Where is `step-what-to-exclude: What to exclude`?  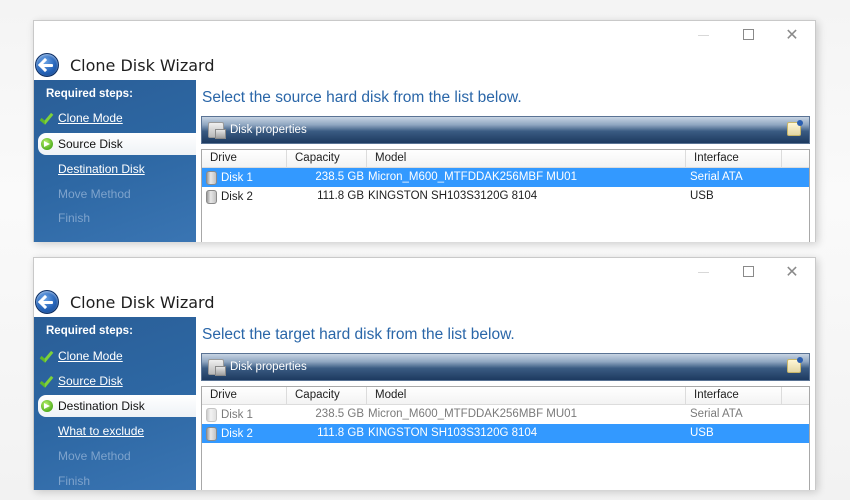
step-what-to-exclude: What to exclude is located at coordinates (115, 431).